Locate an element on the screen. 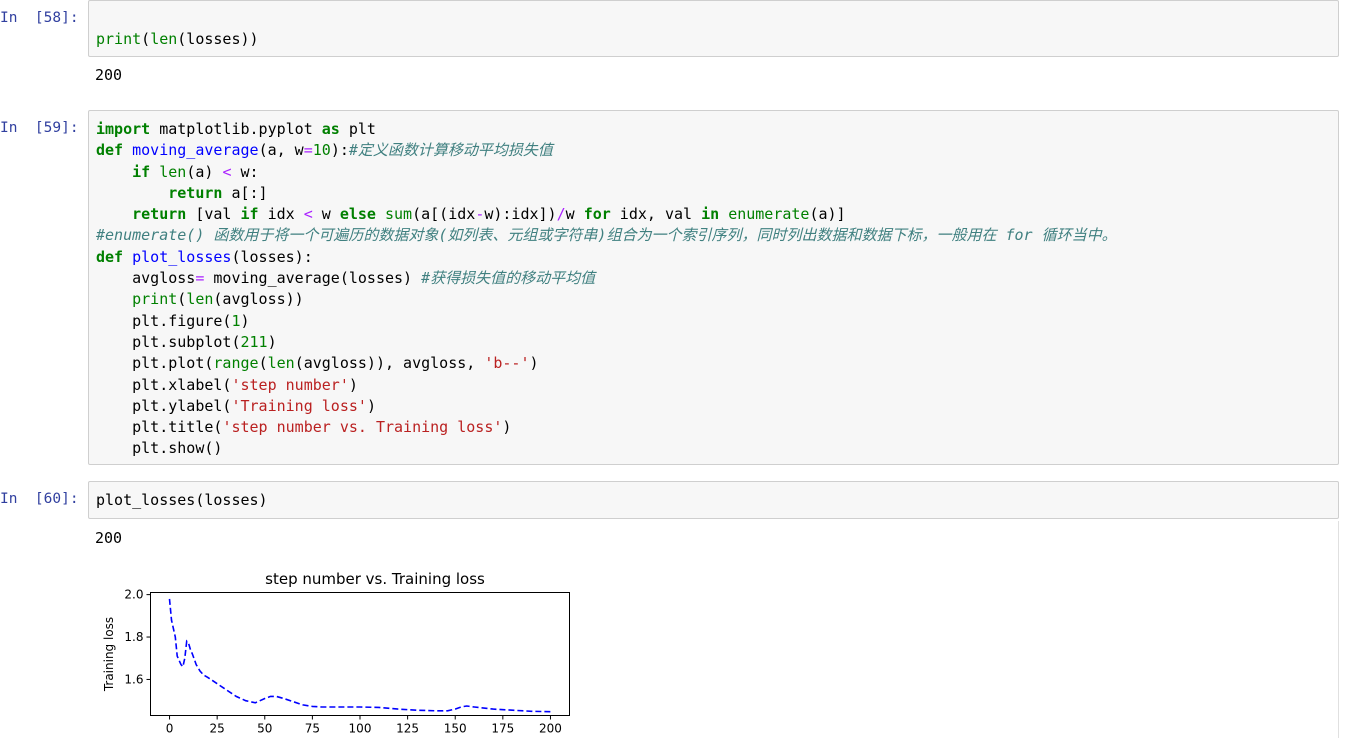 This screenshot has width=1351, height=738. input-prompt: In [59]: is located at coordinates (39, 128).